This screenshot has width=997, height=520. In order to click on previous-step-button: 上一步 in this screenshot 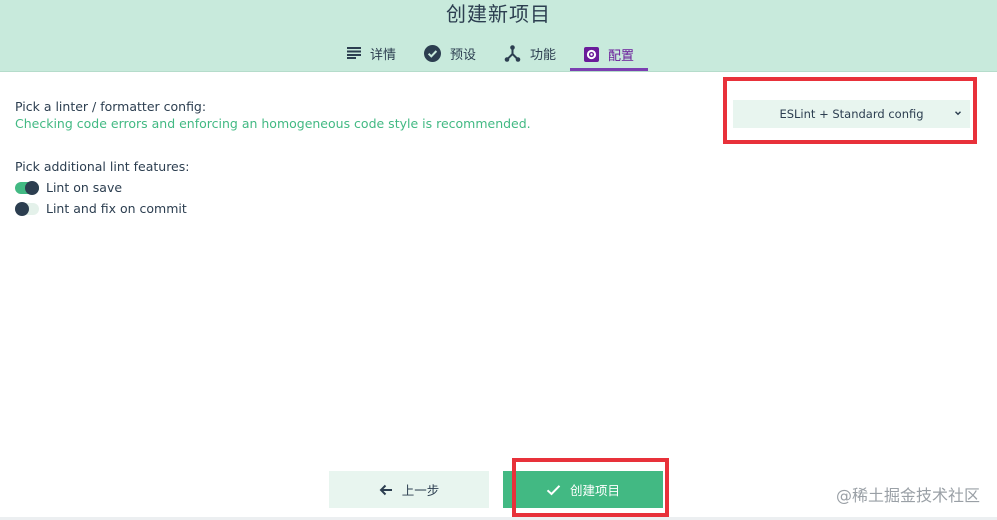, I will do `click(409, 489)`.